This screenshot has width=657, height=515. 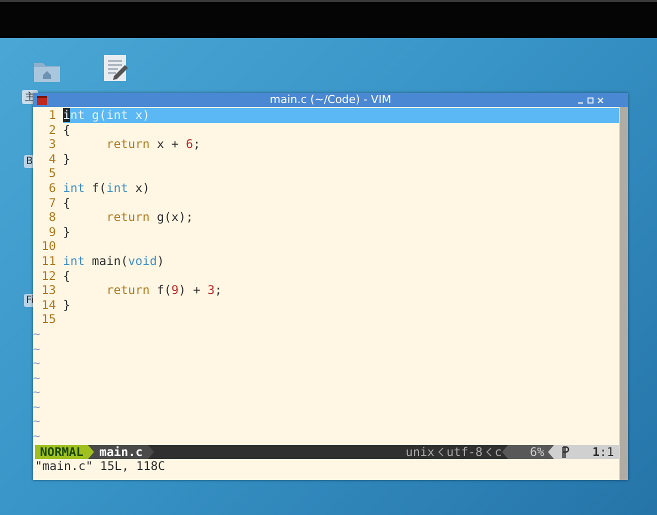 I want to click on line-number: 15, so click(x=48, y=319).